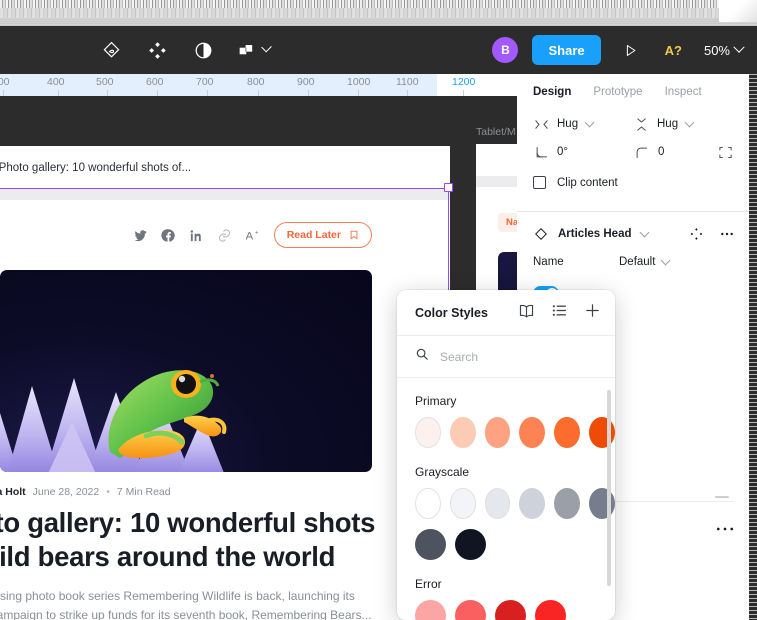  I want to click on independent-corners-icon, so click(725, 152).